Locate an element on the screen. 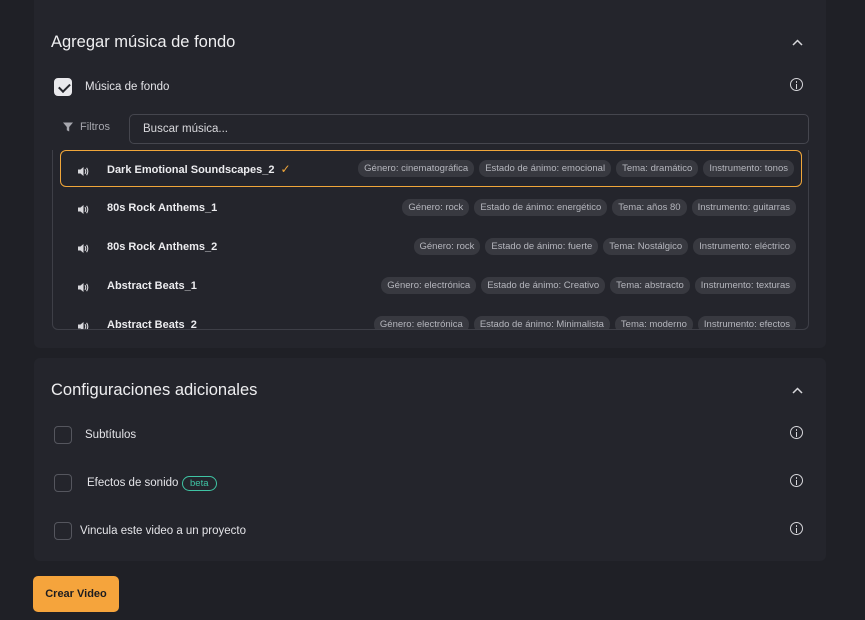  track-tag: Estado de ánimo: fuerte is located at coordinates (542, 246).